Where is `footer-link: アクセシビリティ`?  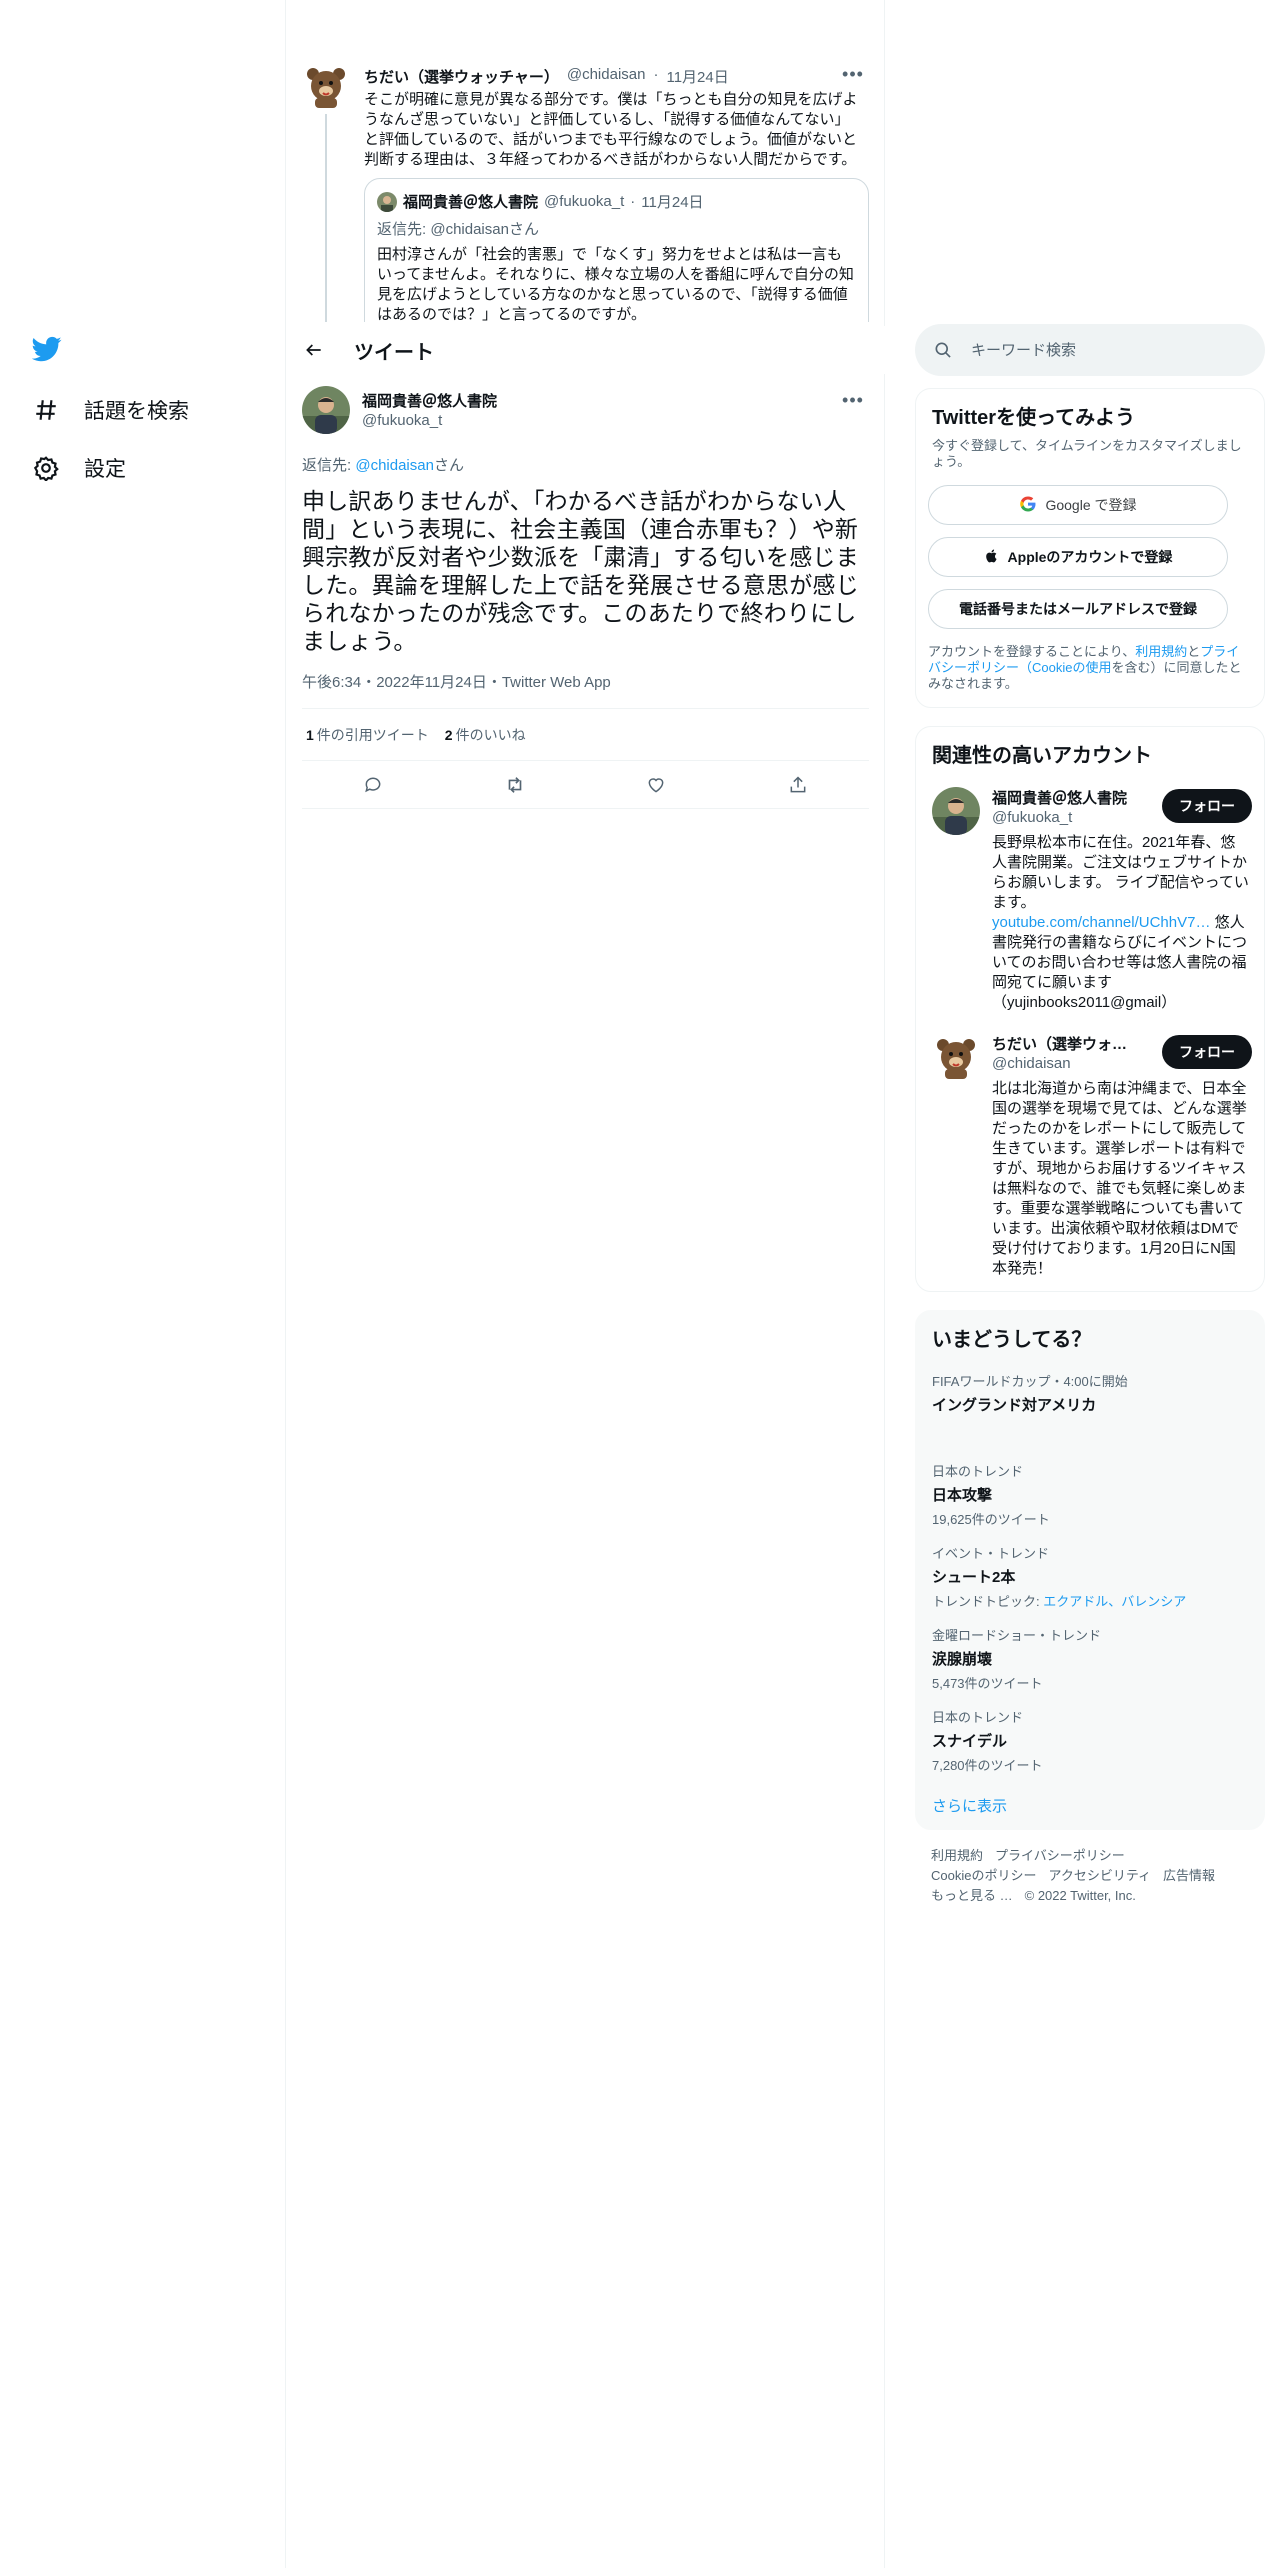
footer-link: アクセシビリティ is located at coordinates (1099, 1876).